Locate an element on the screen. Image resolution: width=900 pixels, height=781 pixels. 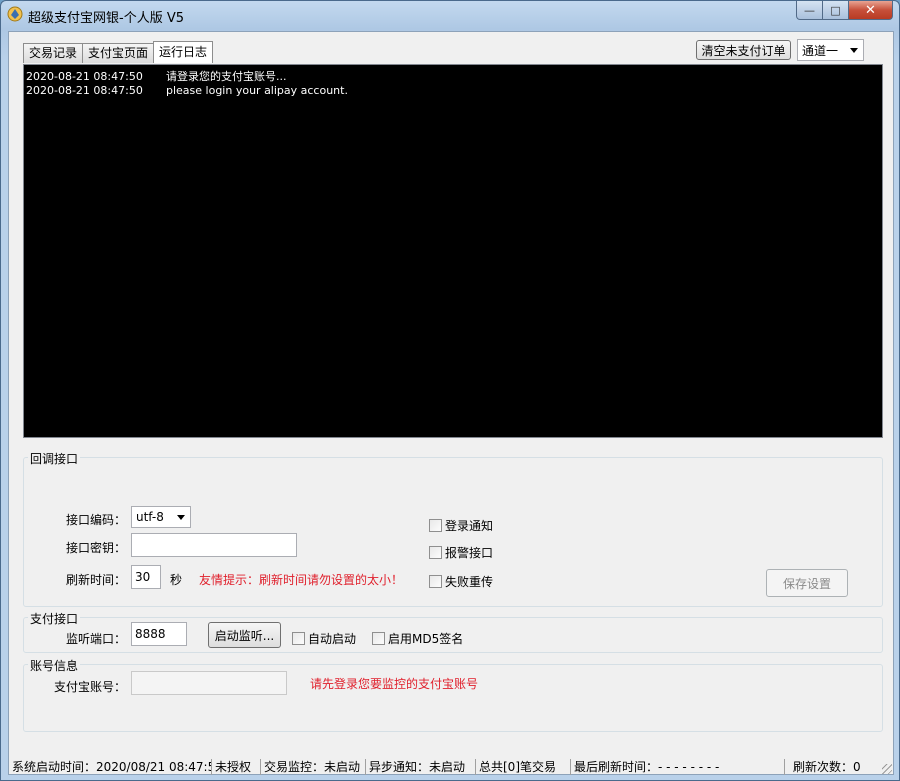
tab-strip: 交易记录 支付宝页面 运行日志 is located at coordinates (118, 52).